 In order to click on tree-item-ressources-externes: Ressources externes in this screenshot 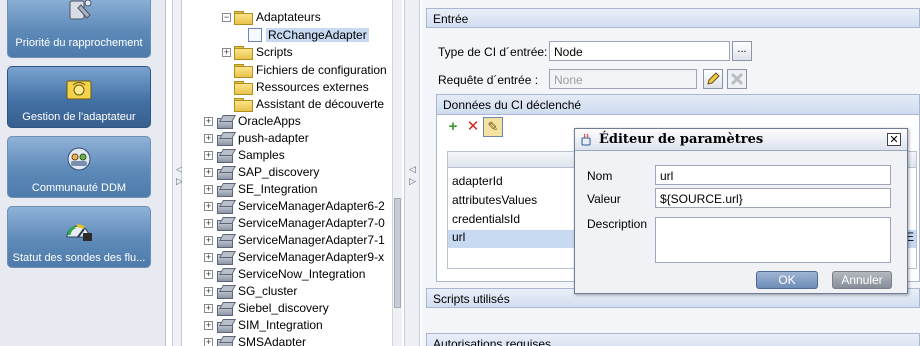, I will do `click(301, 87)`.